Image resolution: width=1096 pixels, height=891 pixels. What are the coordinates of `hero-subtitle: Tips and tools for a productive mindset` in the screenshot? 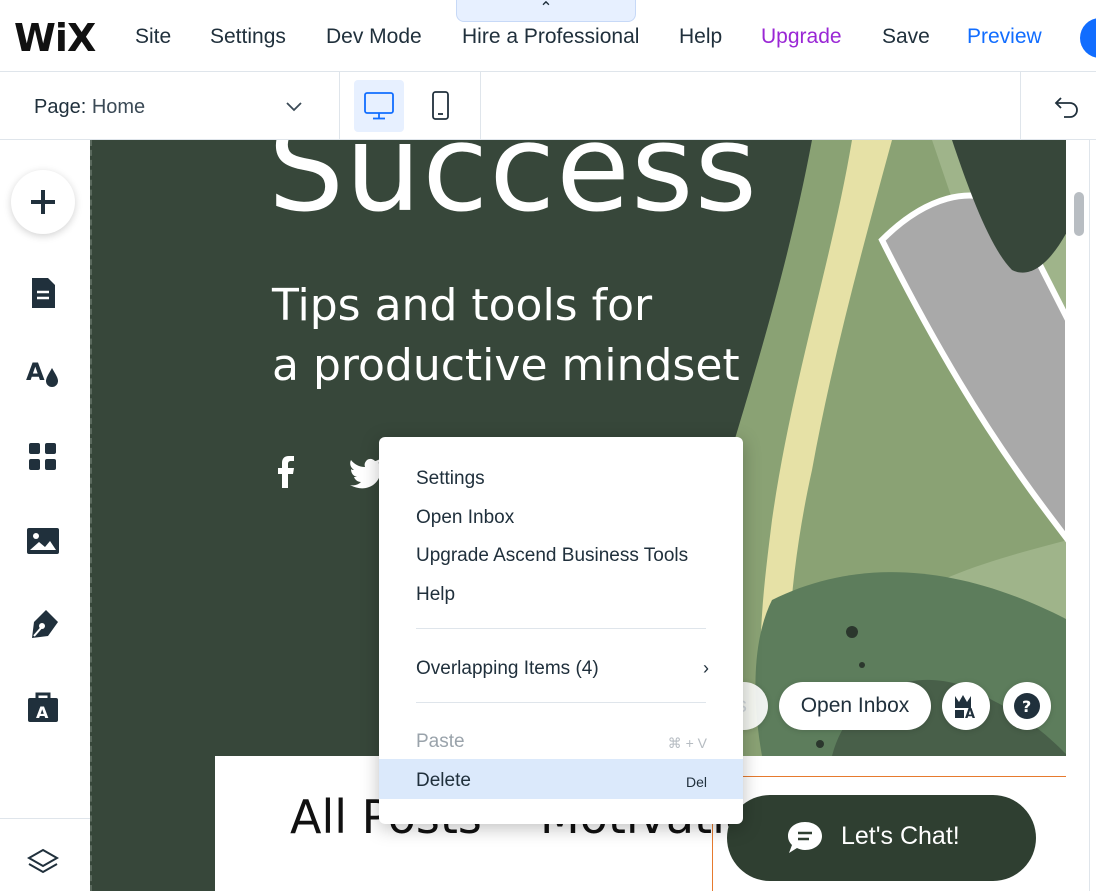 It's located at (506, 336).